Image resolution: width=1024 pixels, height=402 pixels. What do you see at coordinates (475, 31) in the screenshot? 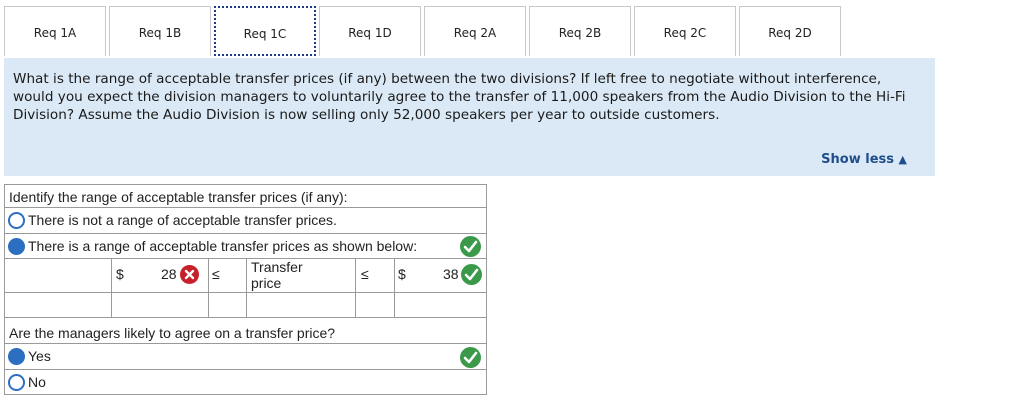
I see `tab-req-2a: Req 2A` at bounding box center [475, 31].